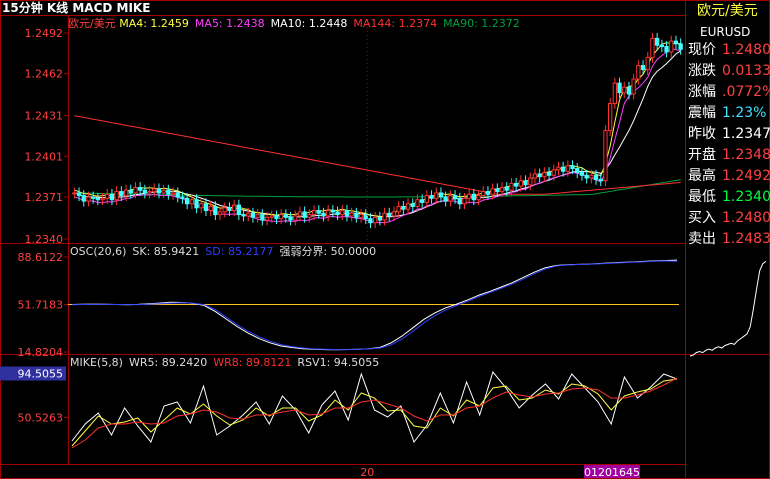  What do you see at coordinates (702, 71) in the screenshot?
I see `quote-label: 涨跌` at bounding box center [702, 71].